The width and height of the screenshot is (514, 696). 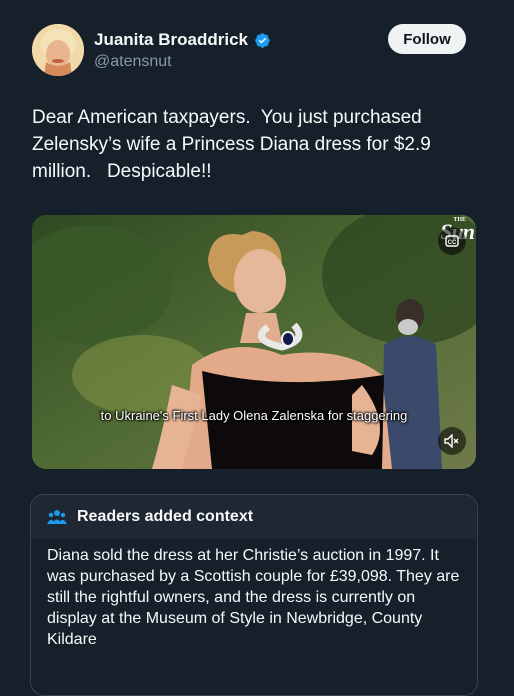 I want to click on author-handle: @atensnut, so click(x=133, y=62).